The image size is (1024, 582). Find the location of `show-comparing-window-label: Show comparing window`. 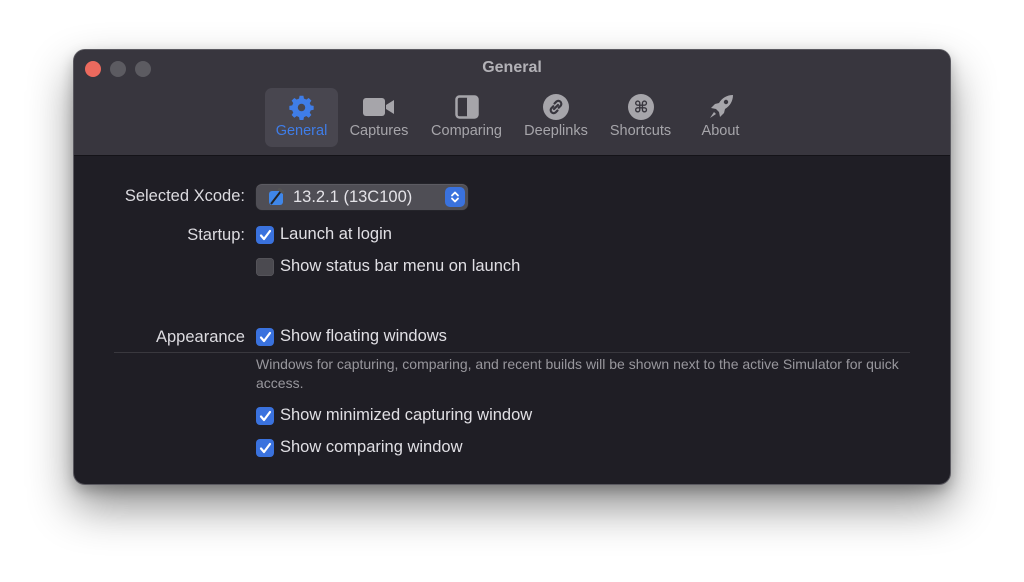

show-comparing-window-label: Show comparing window is located at coordinates (371, 447).